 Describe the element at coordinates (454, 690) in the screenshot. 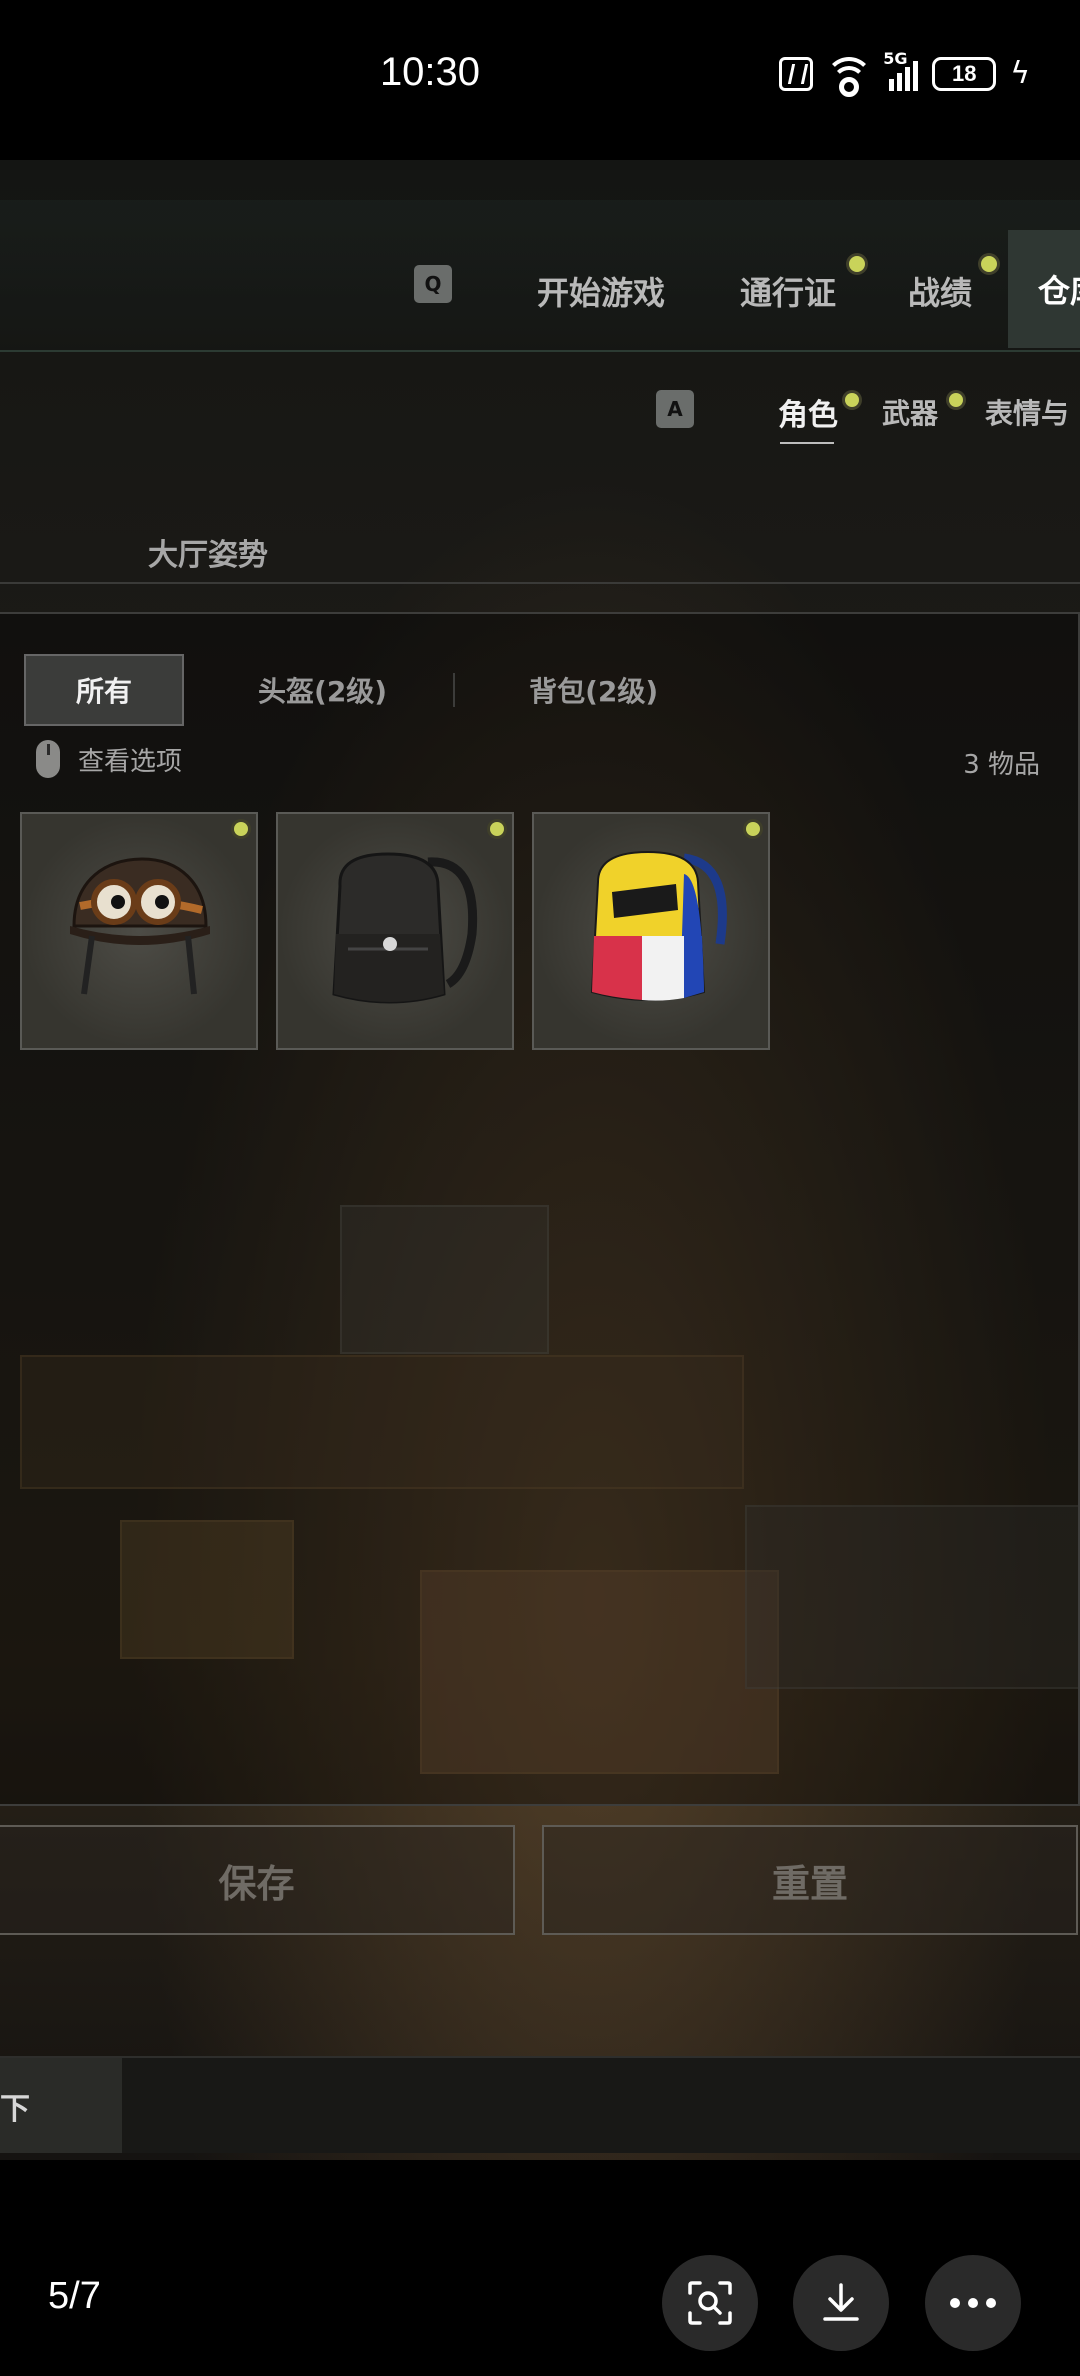

I see `filter-separator` at that location.